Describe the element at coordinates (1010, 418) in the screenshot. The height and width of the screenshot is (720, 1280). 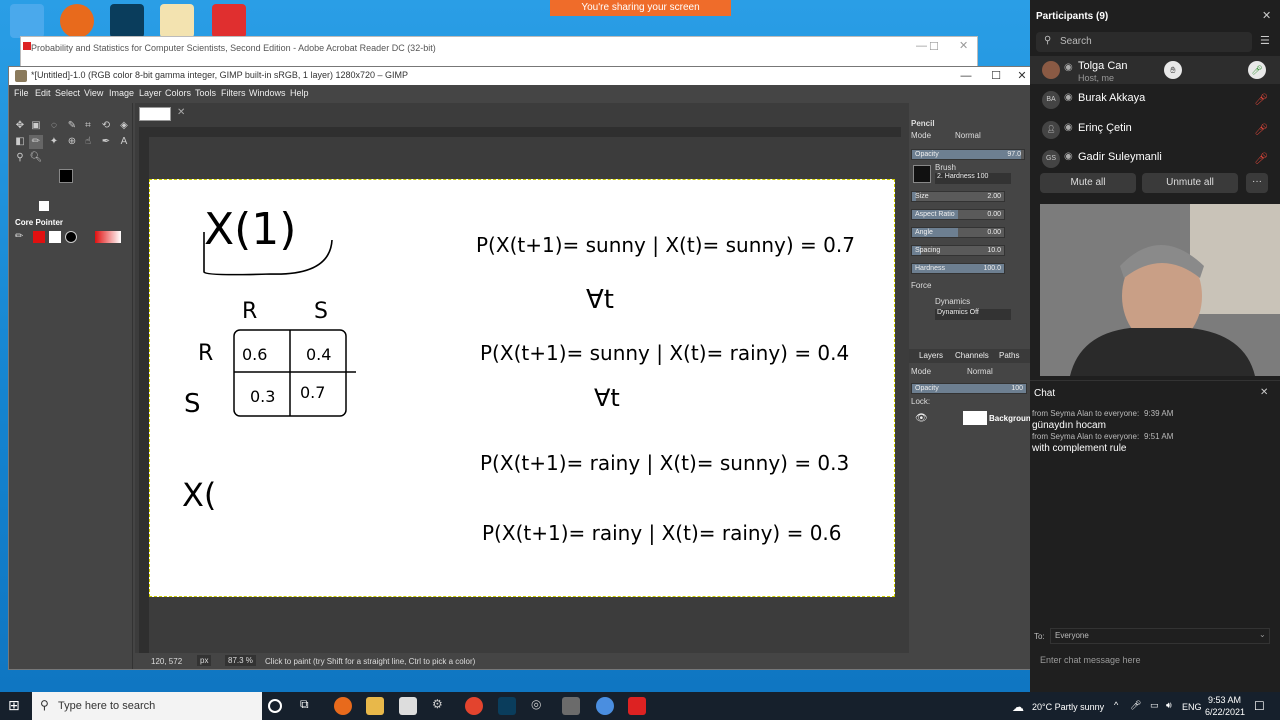
I see `layer-name: Backgroun` at that location.